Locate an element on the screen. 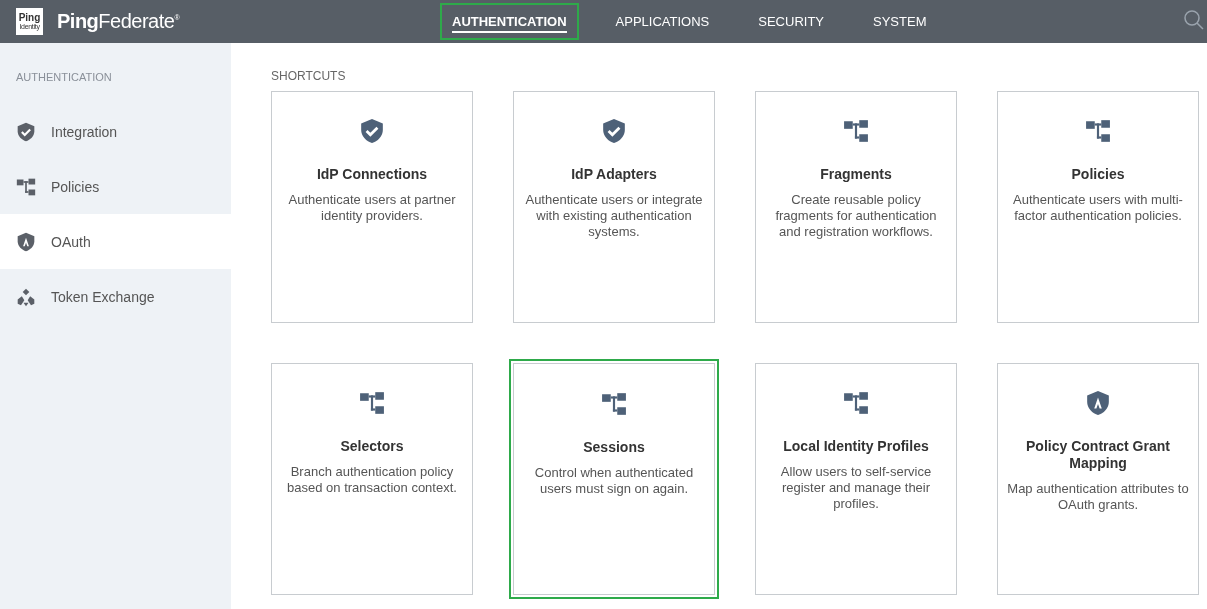 Image resolution: width=1207 pixels, height=609 pixels. nav-tab: AUTHENTICATION is located at coordinates (509, 21).